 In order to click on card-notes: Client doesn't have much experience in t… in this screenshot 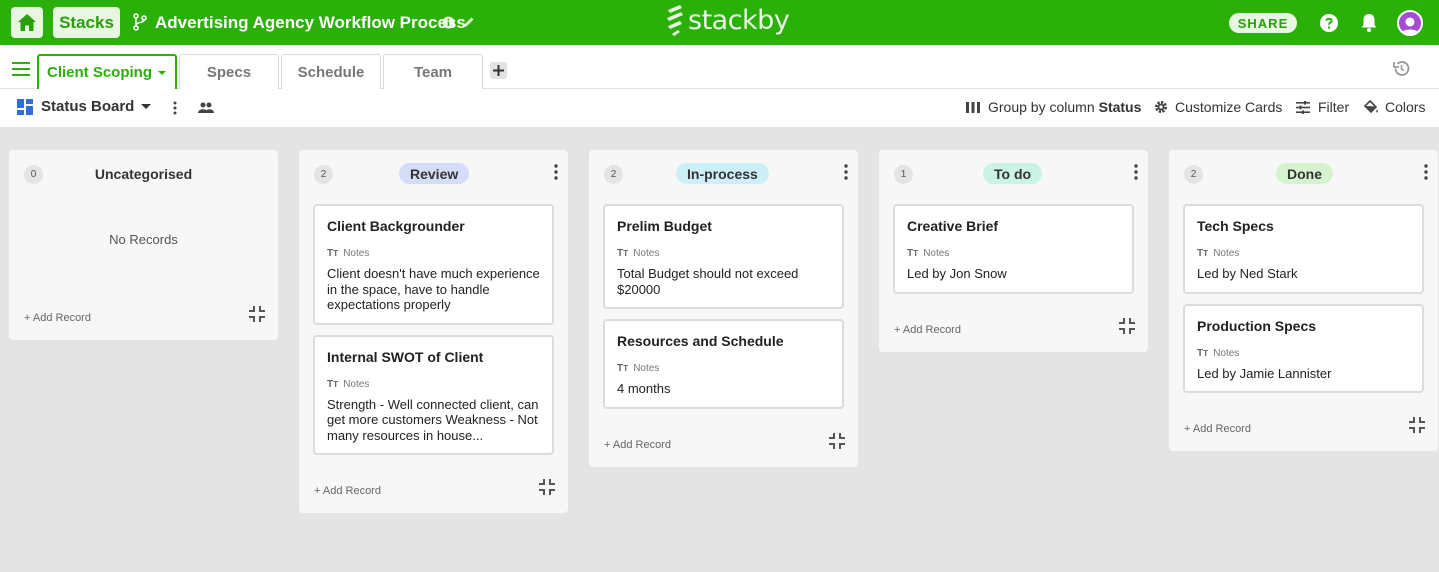, I will do `click(433, 289)`.